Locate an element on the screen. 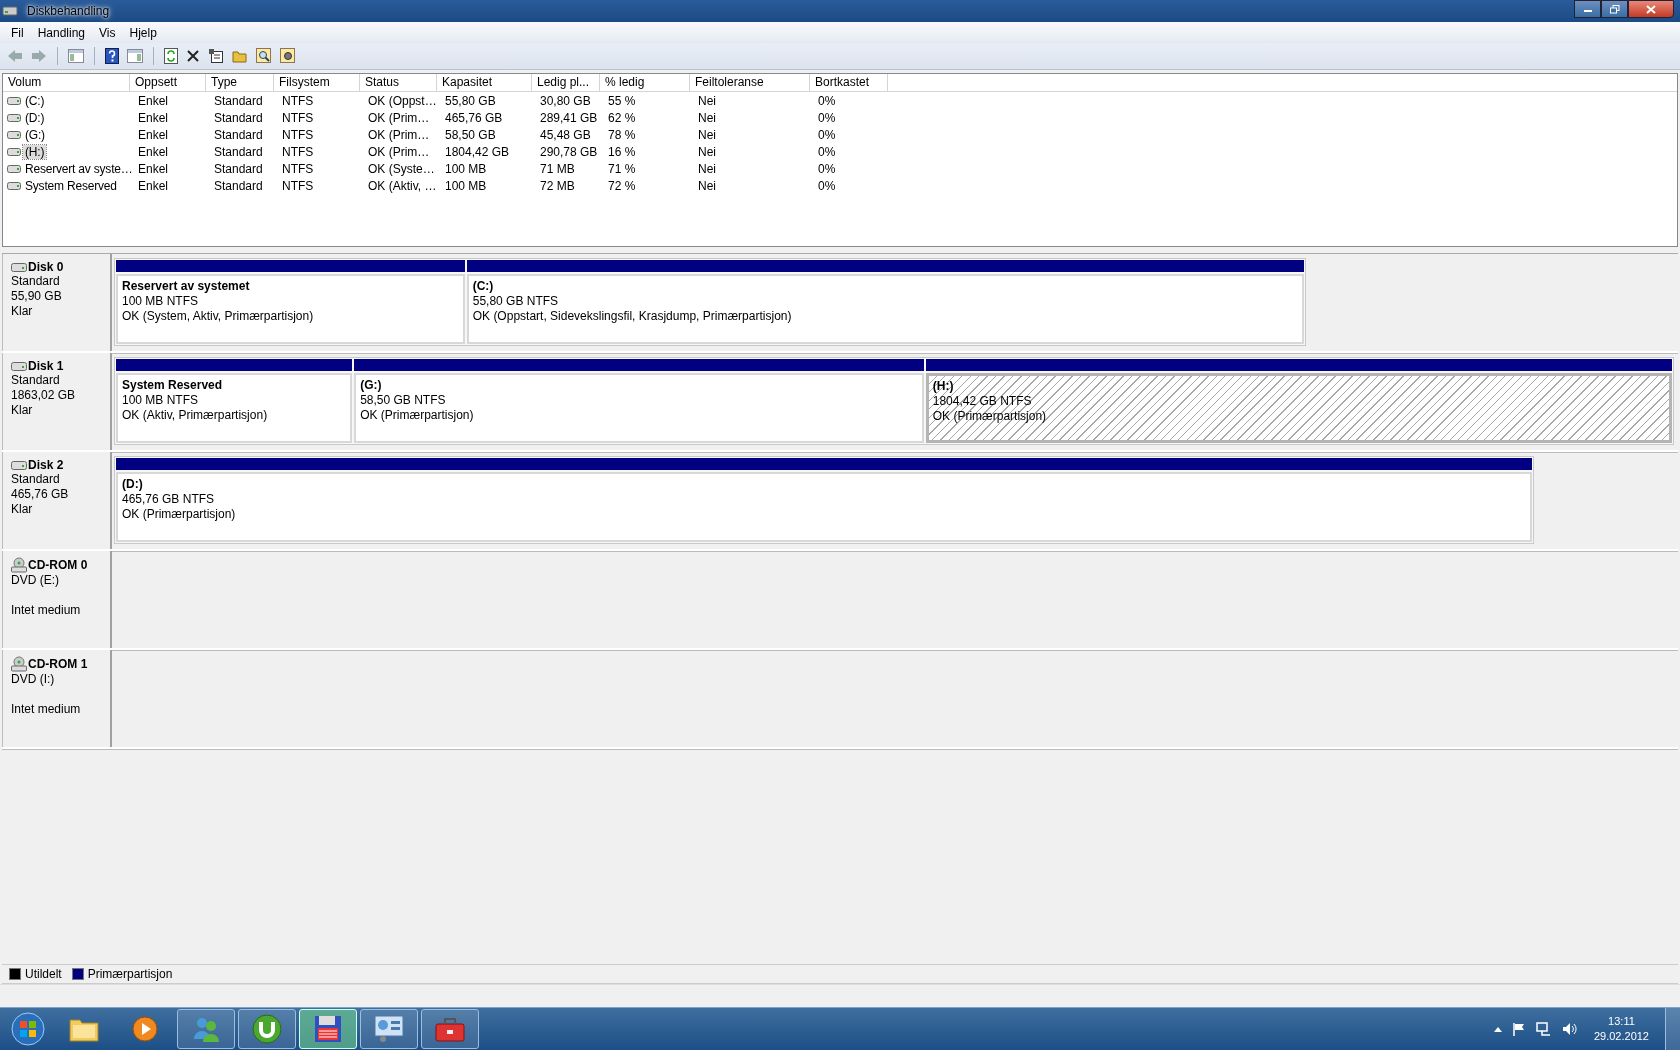 This screenshot has height=1050, width=1680. partition-block: (H:) 1804,42 GB NTFS OK (Primærpartisjon) is located at coordinates (1298, 408).